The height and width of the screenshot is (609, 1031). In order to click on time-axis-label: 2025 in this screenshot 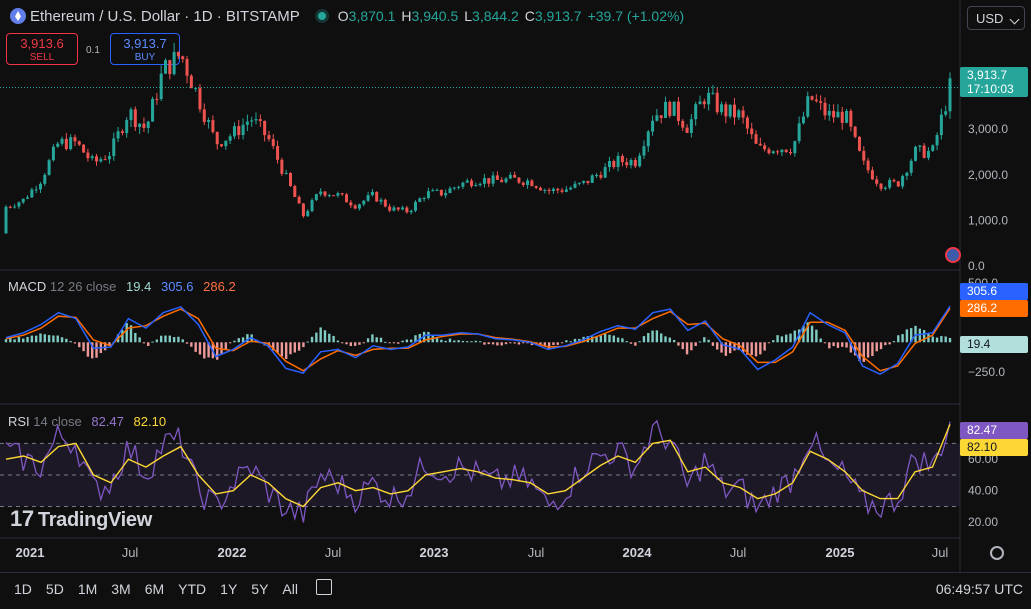, I will do `click(840, 552)`.